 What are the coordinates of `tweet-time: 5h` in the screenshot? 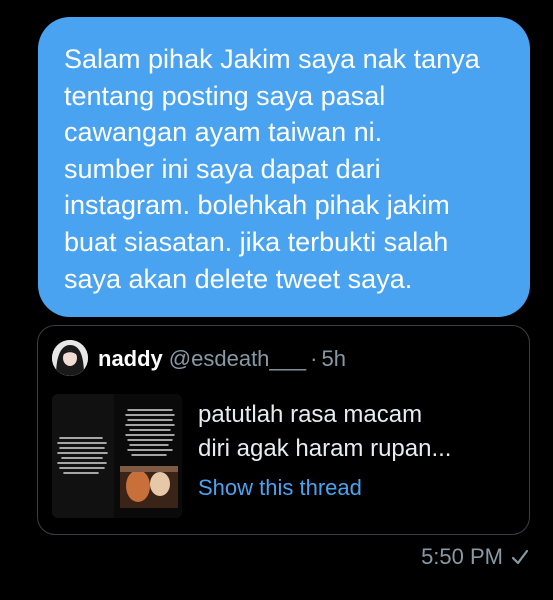 It's located at (333, 358).